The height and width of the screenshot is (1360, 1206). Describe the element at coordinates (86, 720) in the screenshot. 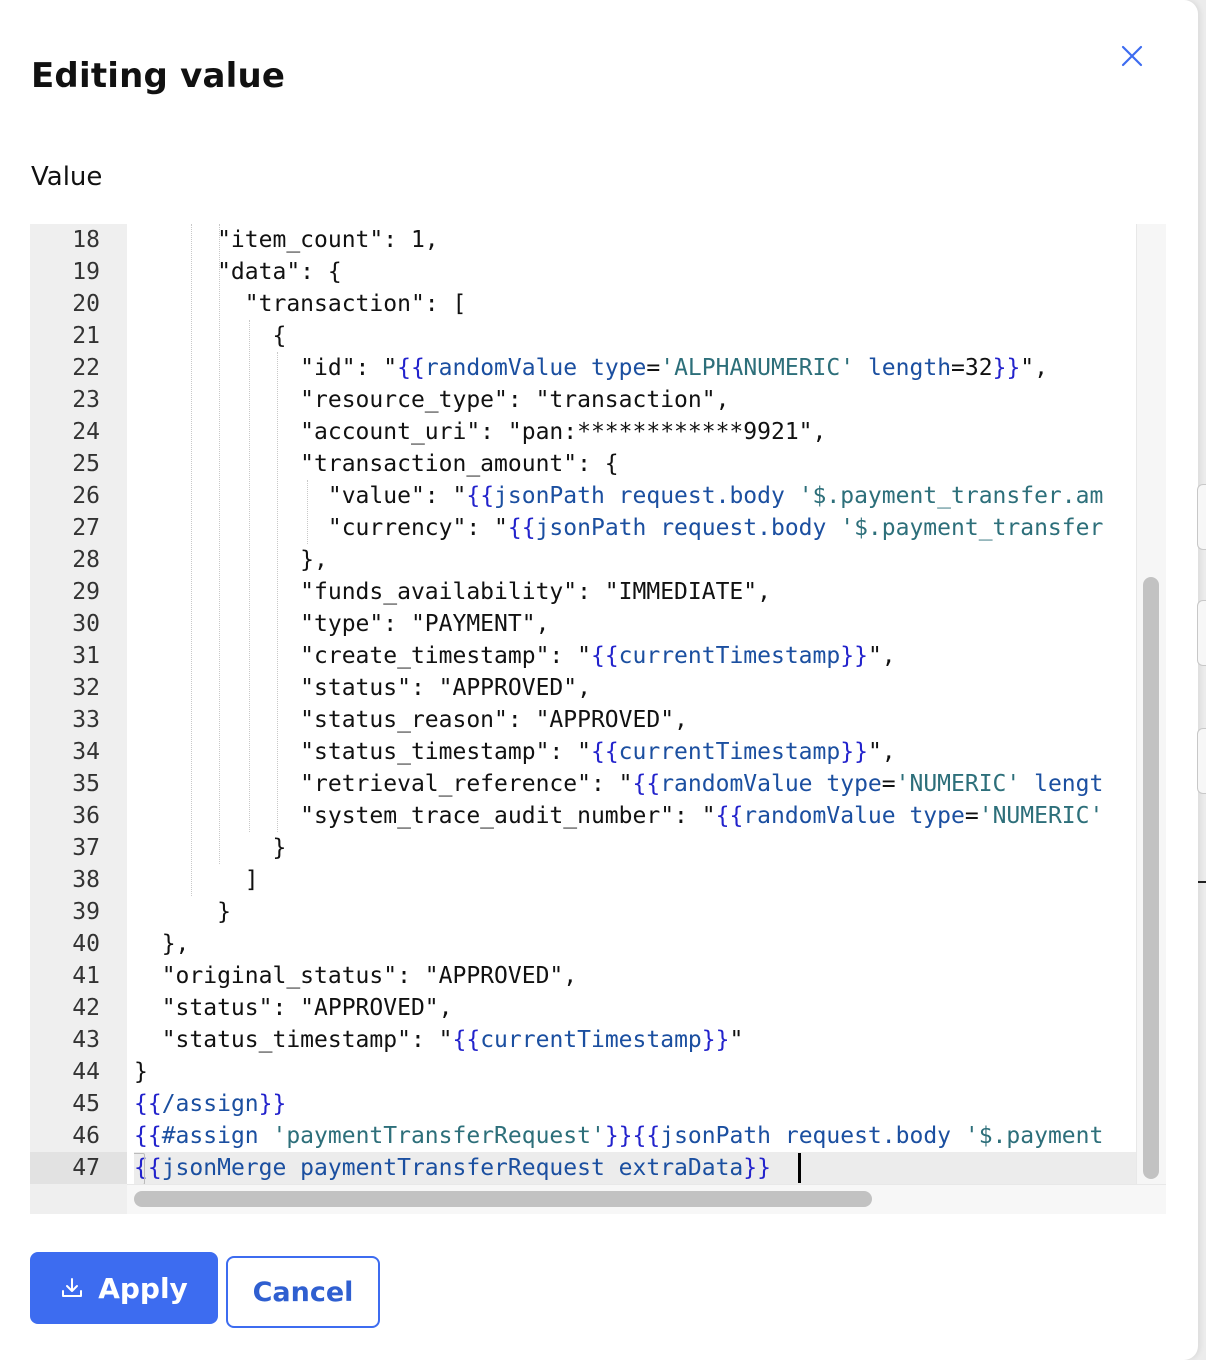

I see `line-number: 33` at that location.